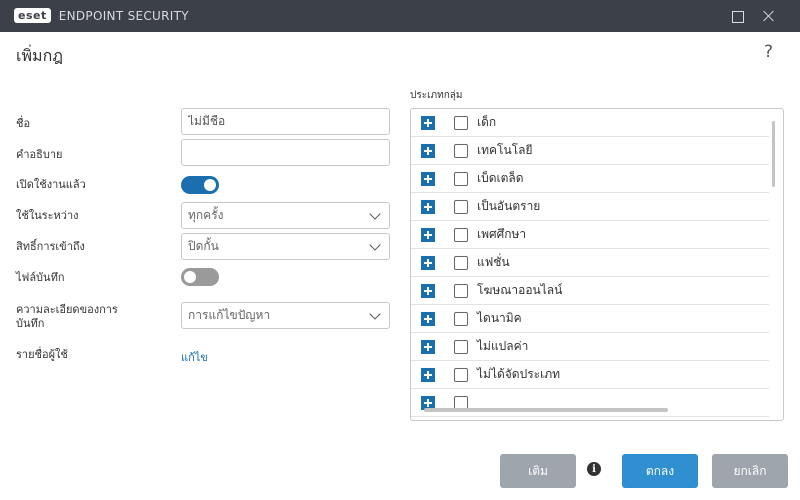  I want to click on maximize-icon, so click(737, 16).